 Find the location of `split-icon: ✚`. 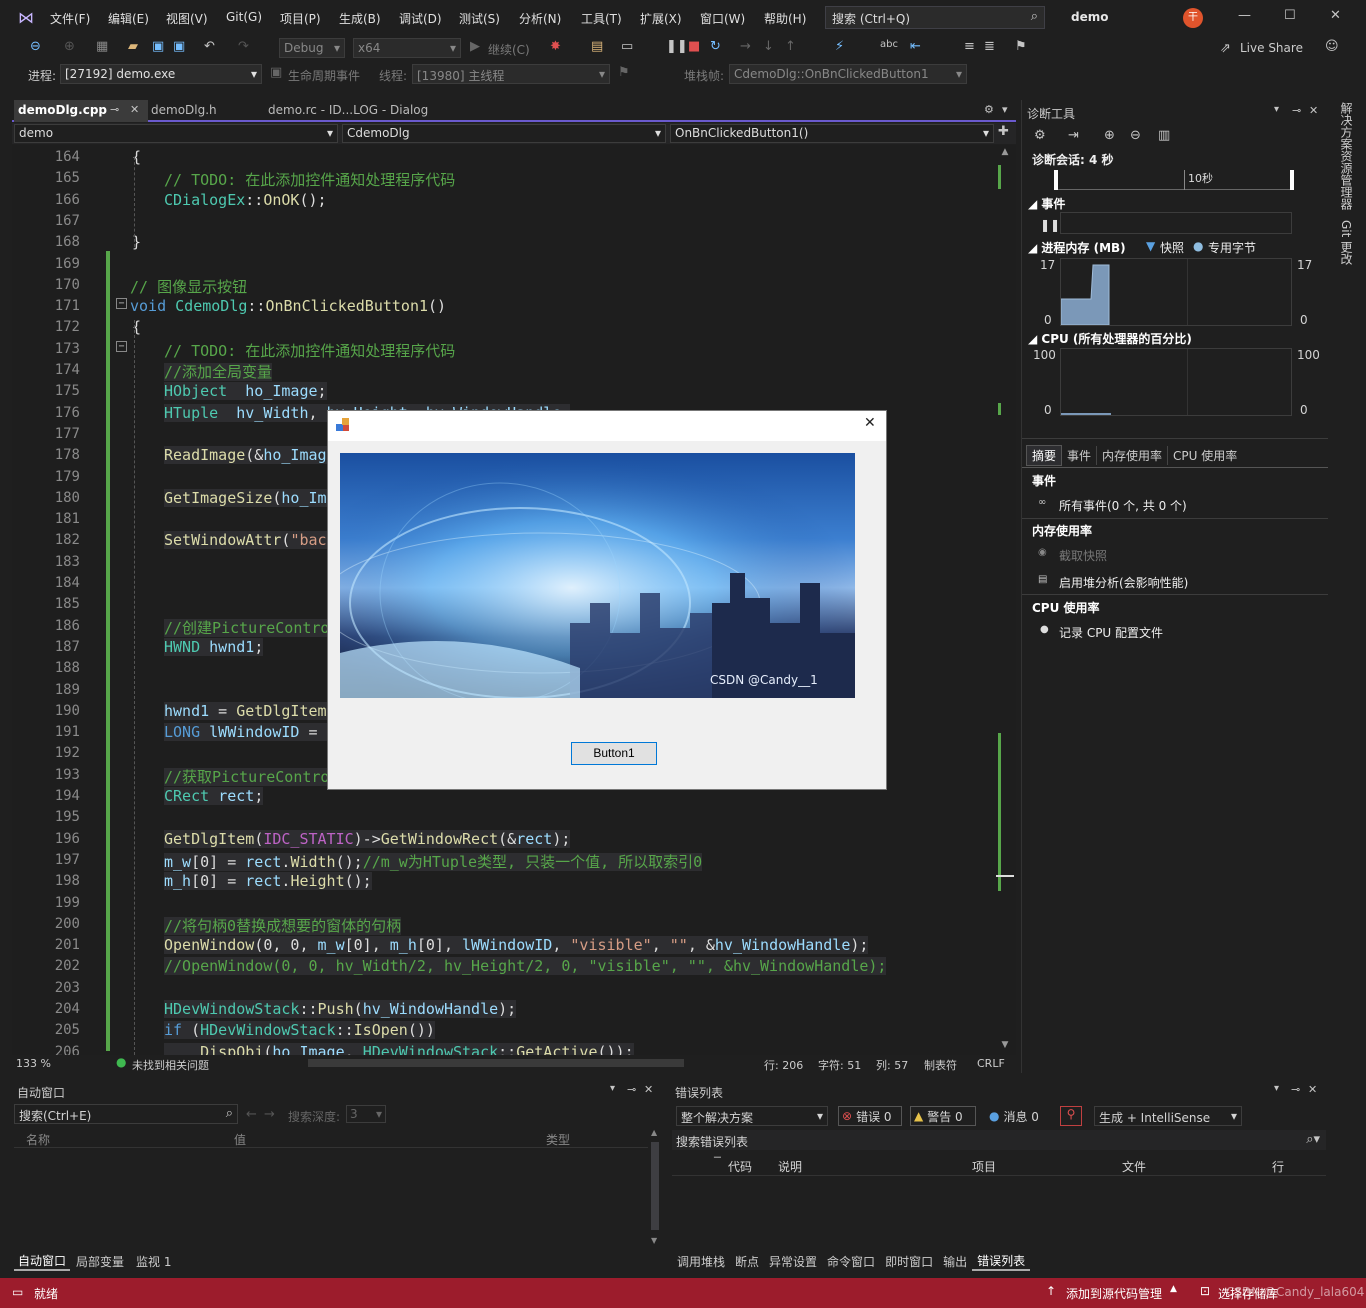

split-icon: ✚ is located at coordinates (1003, 131).